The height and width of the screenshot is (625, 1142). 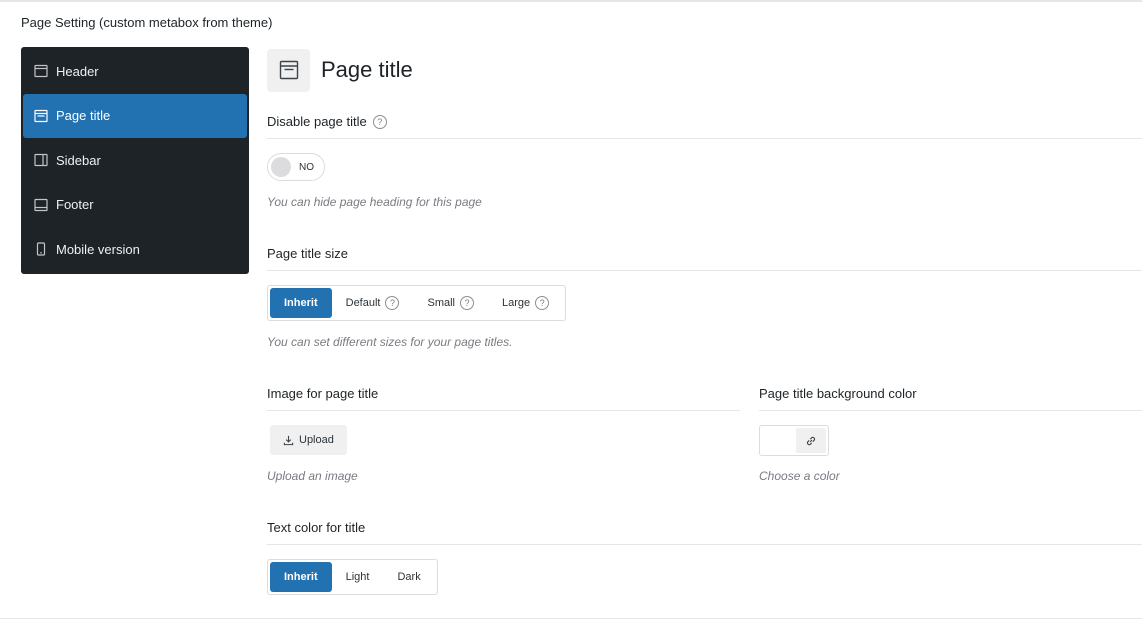 I want to click on footer-layout-icon, so click(x=41, y=205).